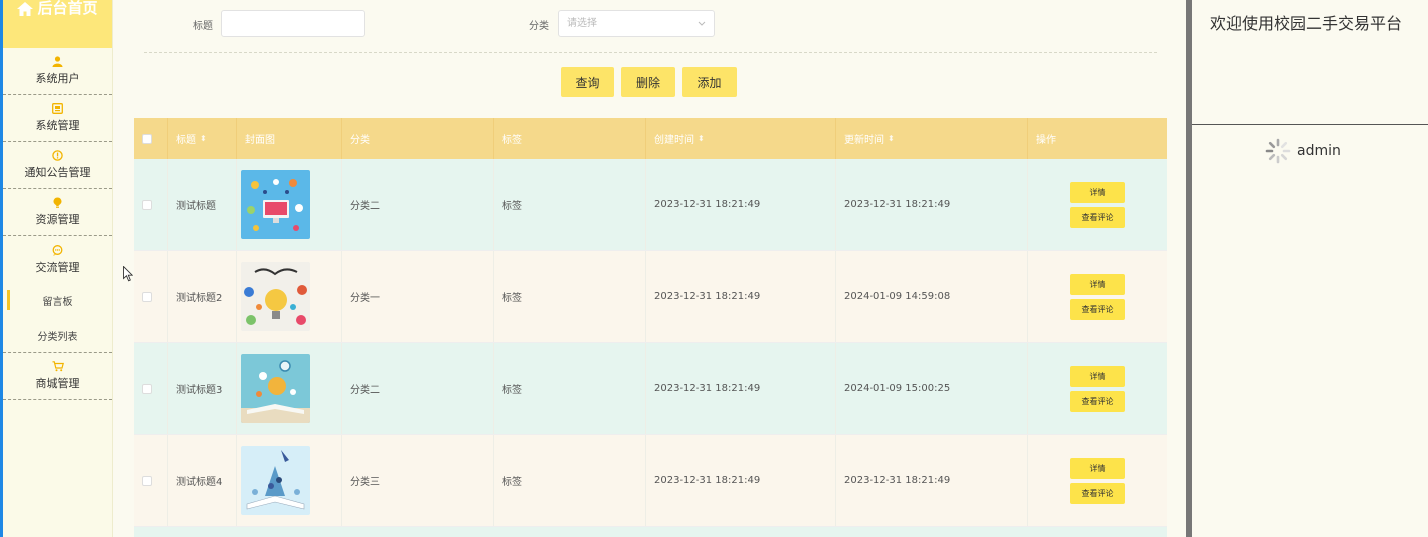 This screenshot has height=537, width=1428. I want to click on header-category: 分类, so click(418, 138).